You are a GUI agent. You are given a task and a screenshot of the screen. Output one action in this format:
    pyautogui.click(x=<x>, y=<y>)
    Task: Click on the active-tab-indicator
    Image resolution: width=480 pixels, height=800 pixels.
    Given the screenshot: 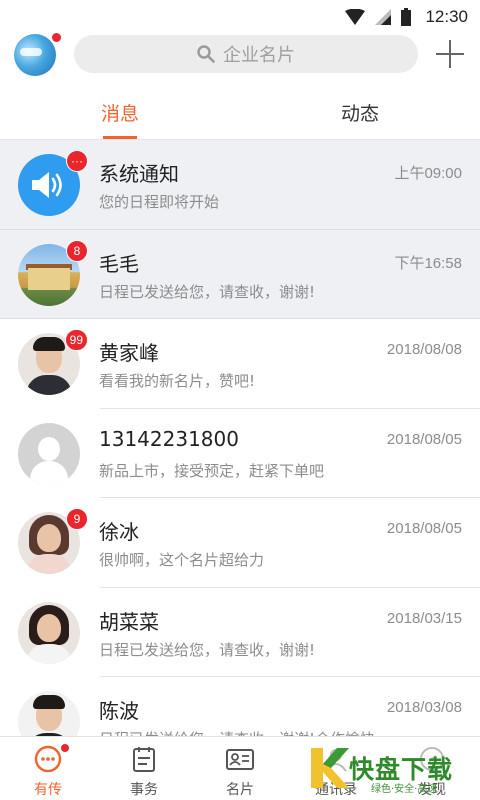 What is the action you would take?
    pyautogui.click(x=120, y=137)
    